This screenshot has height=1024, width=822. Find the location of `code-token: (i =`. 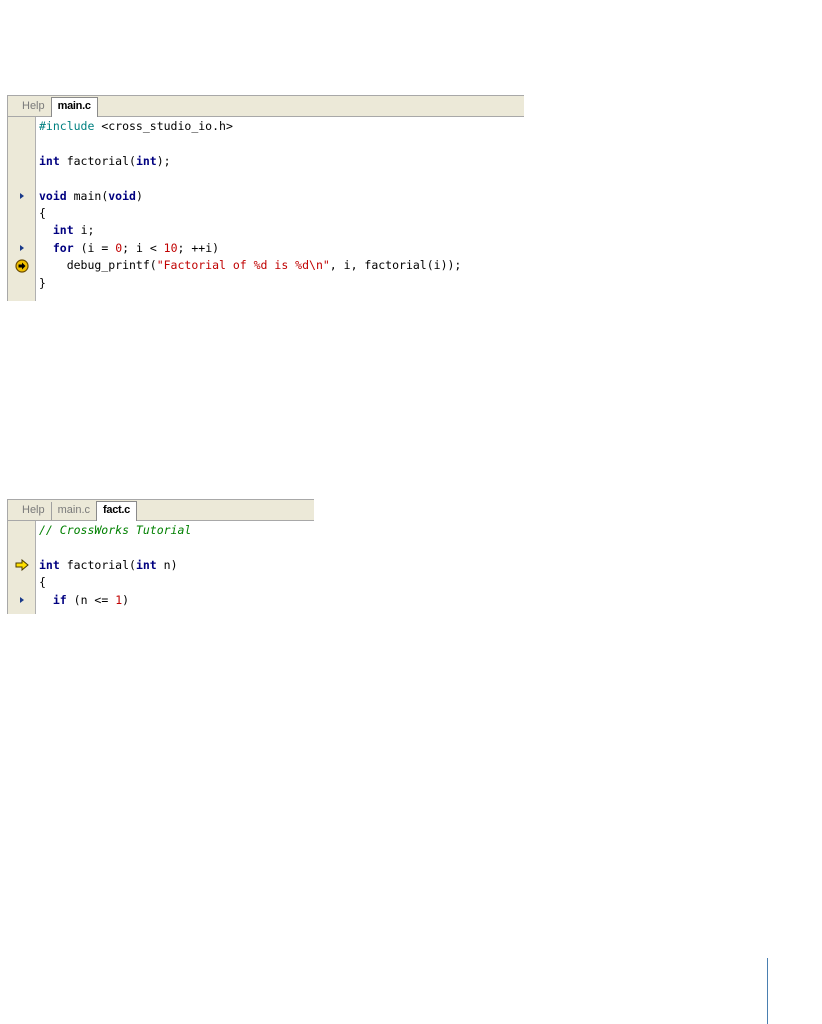

code-token: (i = is located at coordinates (94, 247).